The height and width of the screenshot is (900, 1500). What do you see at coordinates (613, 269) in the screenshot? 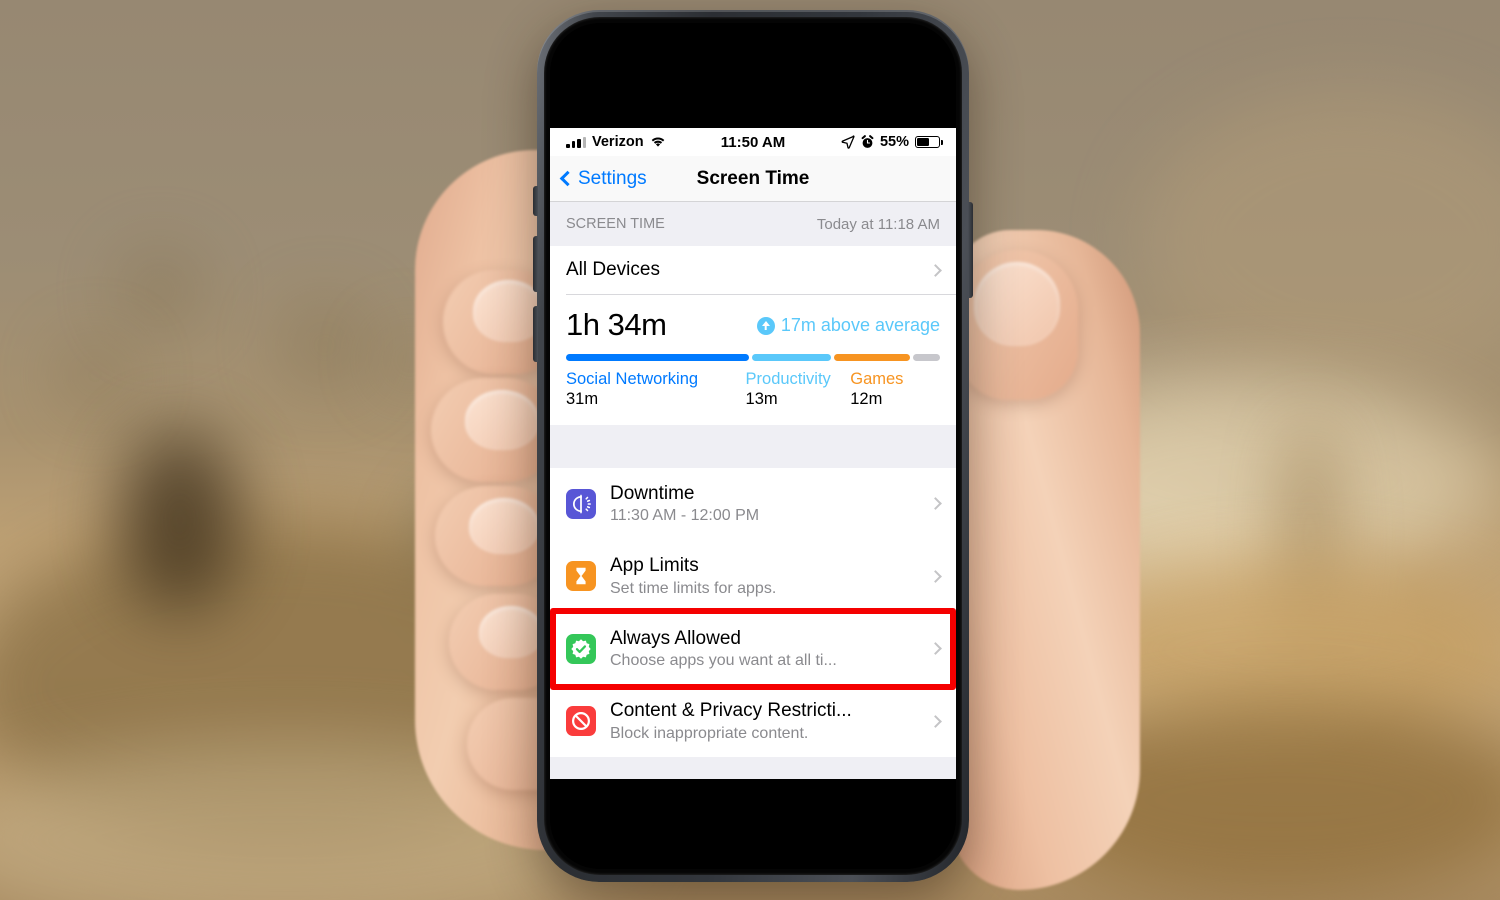
I see `all-devices-label: All Devices` at bounding box center [613, 269].